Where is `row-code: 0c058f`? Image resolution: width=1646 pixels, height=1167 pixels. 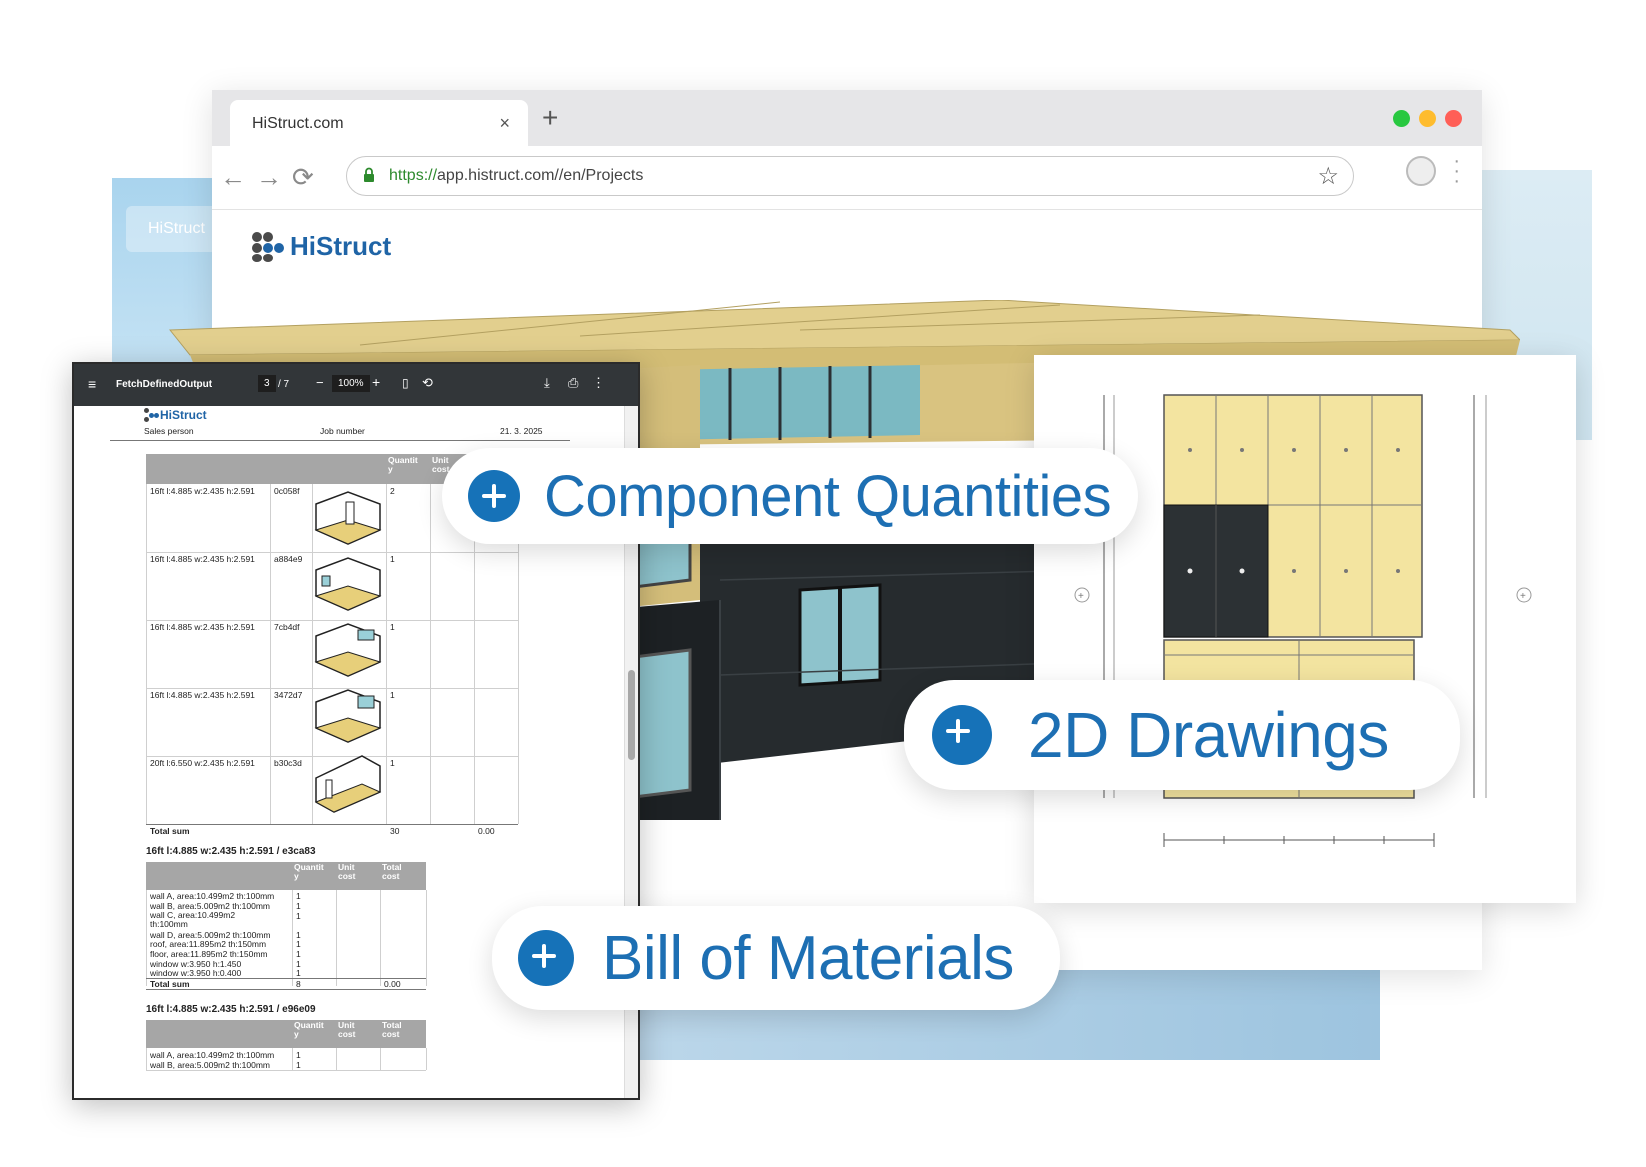
row-code: 0c058f is located at coordinates (287, 491).